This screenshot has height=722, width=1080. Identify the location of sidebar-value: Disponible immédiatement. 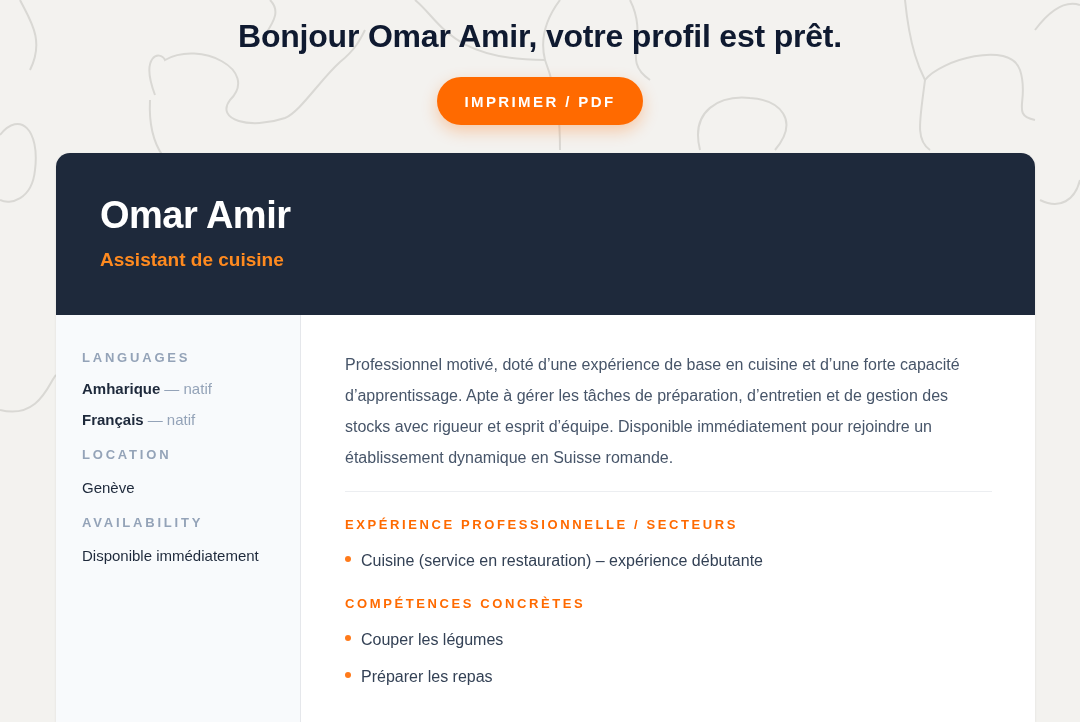
(170, 555).